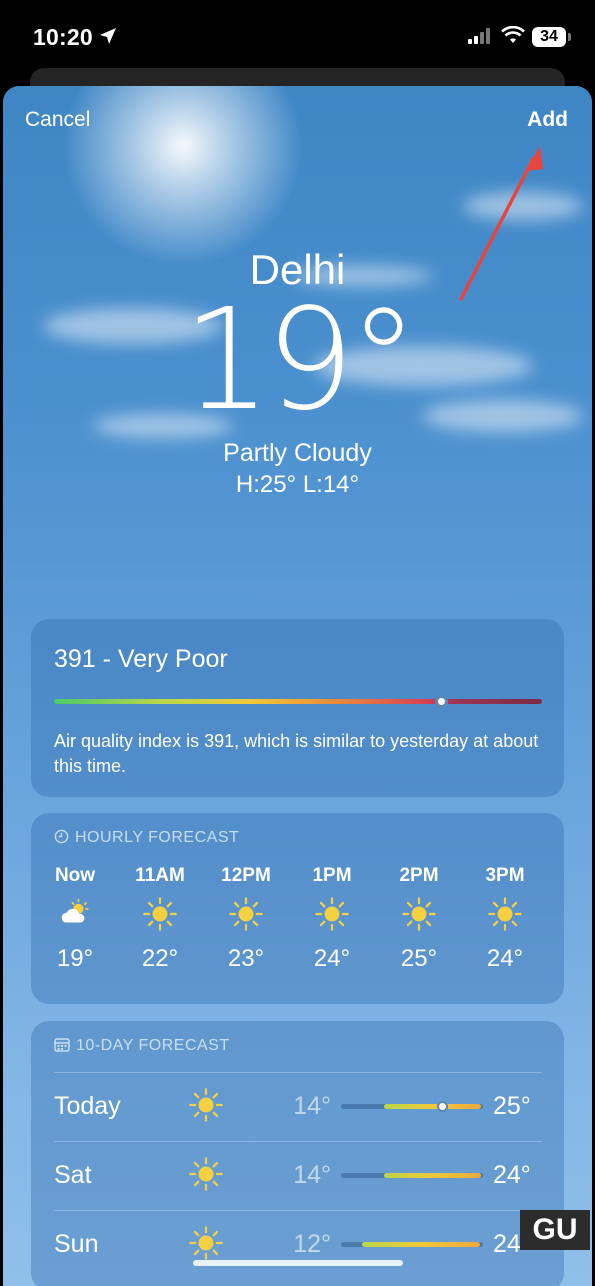 This screenshot has height=1286, width=595. I want to click on wifi-icon, so click(513, 37).